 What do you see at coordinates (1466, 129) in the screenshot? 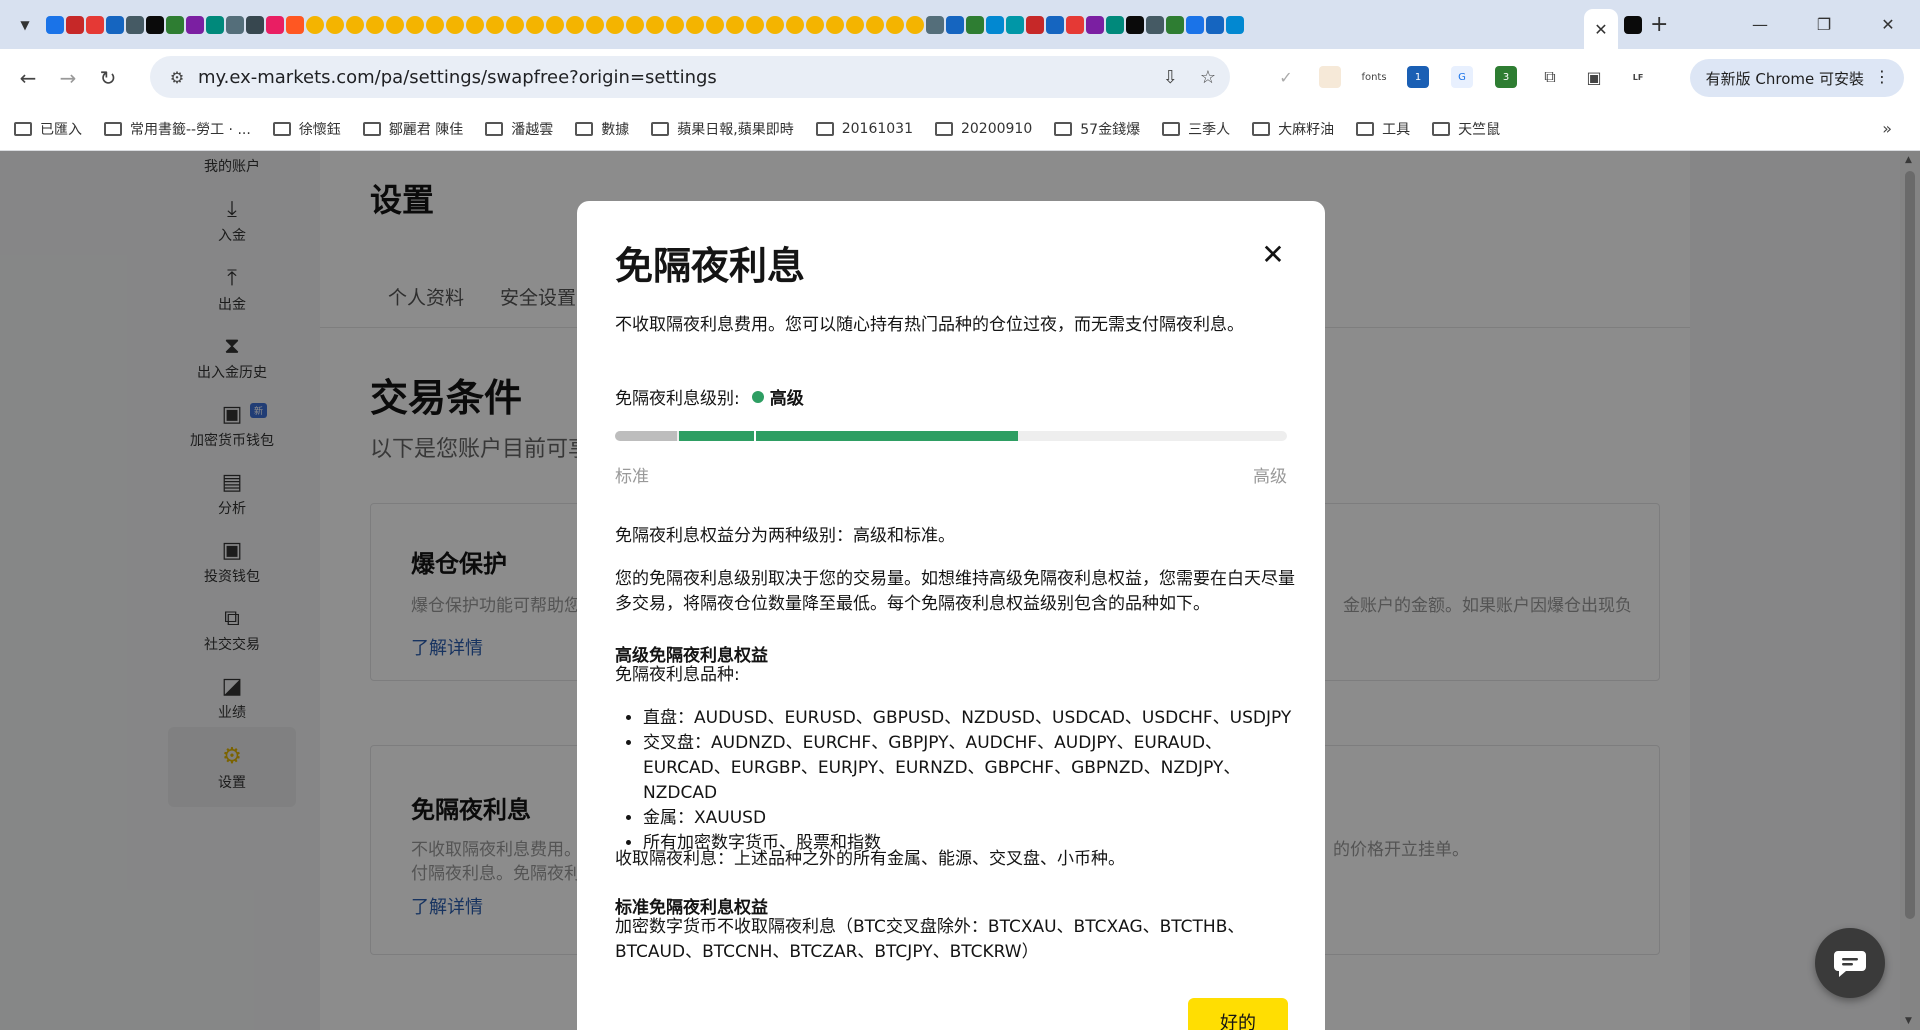
I see `bookmark-folder: 天竺鼠` at bounding box center [1466, 129].